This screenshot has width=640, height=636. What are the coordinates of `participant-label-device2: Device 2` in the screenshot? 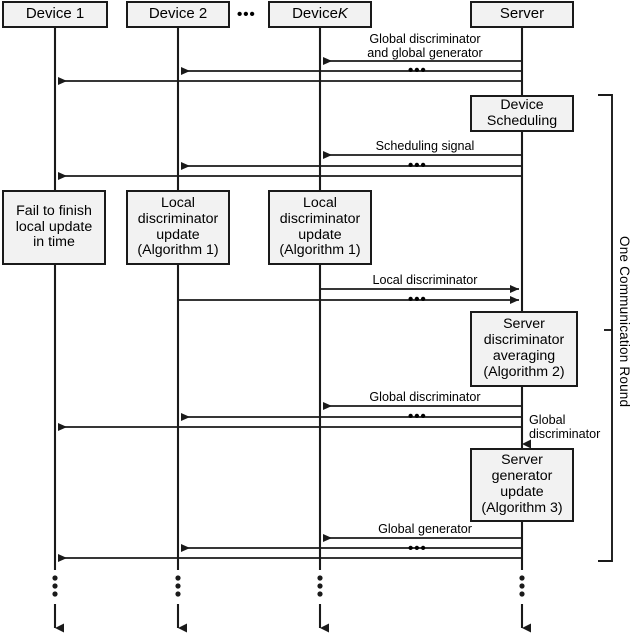 It's located at (178, 14).